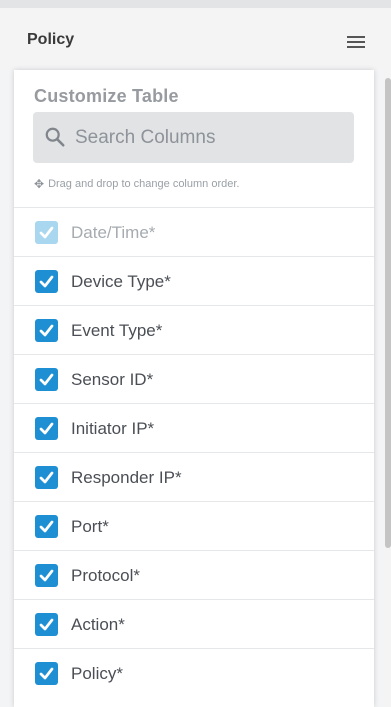 The height and width of the screenshot is (707, 391). I want to click on column-row-protocol: Protocol*, so click(194, 574).